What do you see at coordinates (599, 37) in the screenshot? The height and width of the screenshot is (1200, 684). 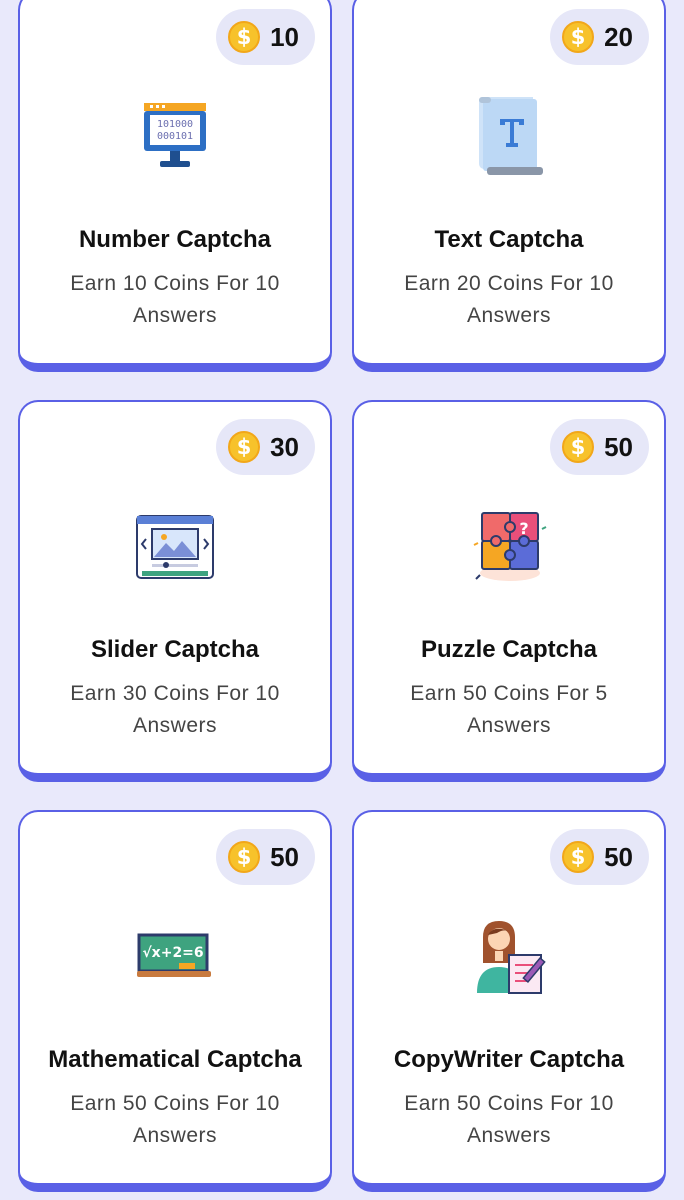 I see `coin-badge: $ 20` at bounding box center [599, 37].